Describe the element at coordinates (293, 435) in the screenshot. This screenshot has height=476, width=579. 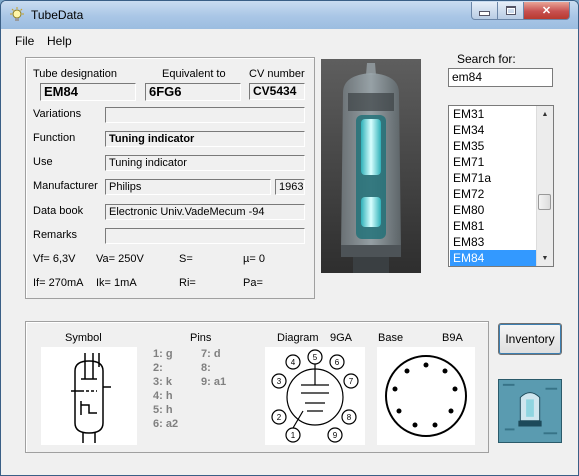
I see `svg-text: 1` at that location.